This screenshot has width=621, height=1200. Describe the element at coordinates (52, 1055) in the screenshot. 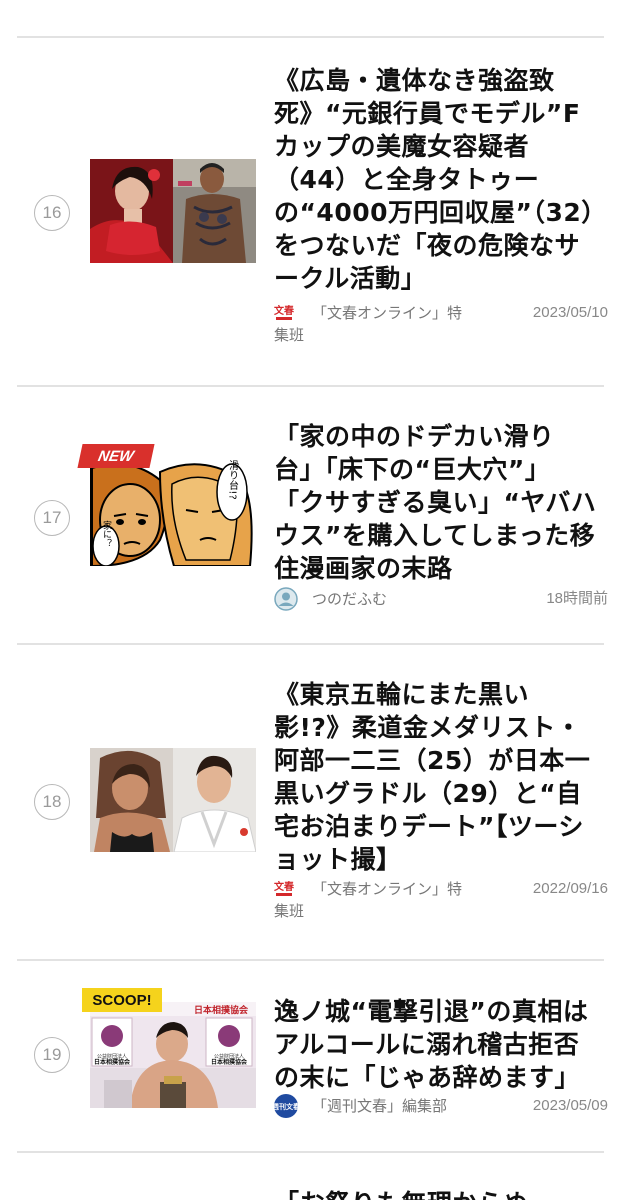

I see `rank-badge: 19` at that location.